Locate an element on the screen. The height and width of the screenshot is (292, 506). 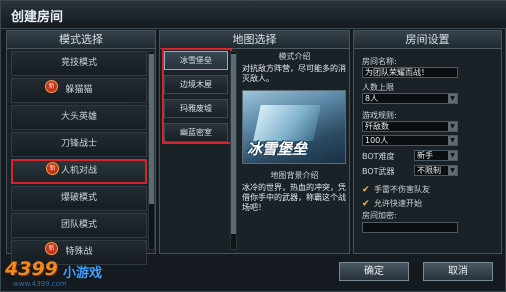
kill-count-select: 100人 ▼ is located at coordinates (410, 140).